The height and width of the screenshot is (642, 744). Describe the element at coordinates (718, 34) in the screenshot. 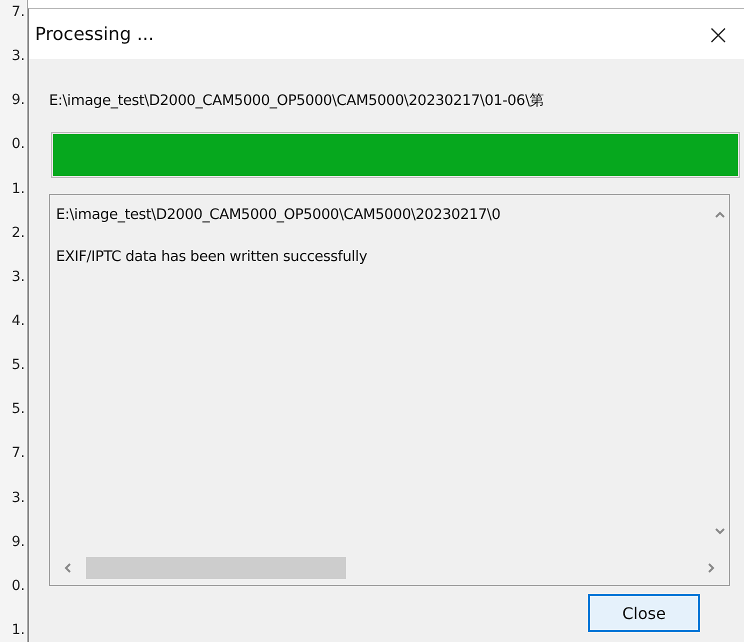

I see `close-button: ×` at that location.